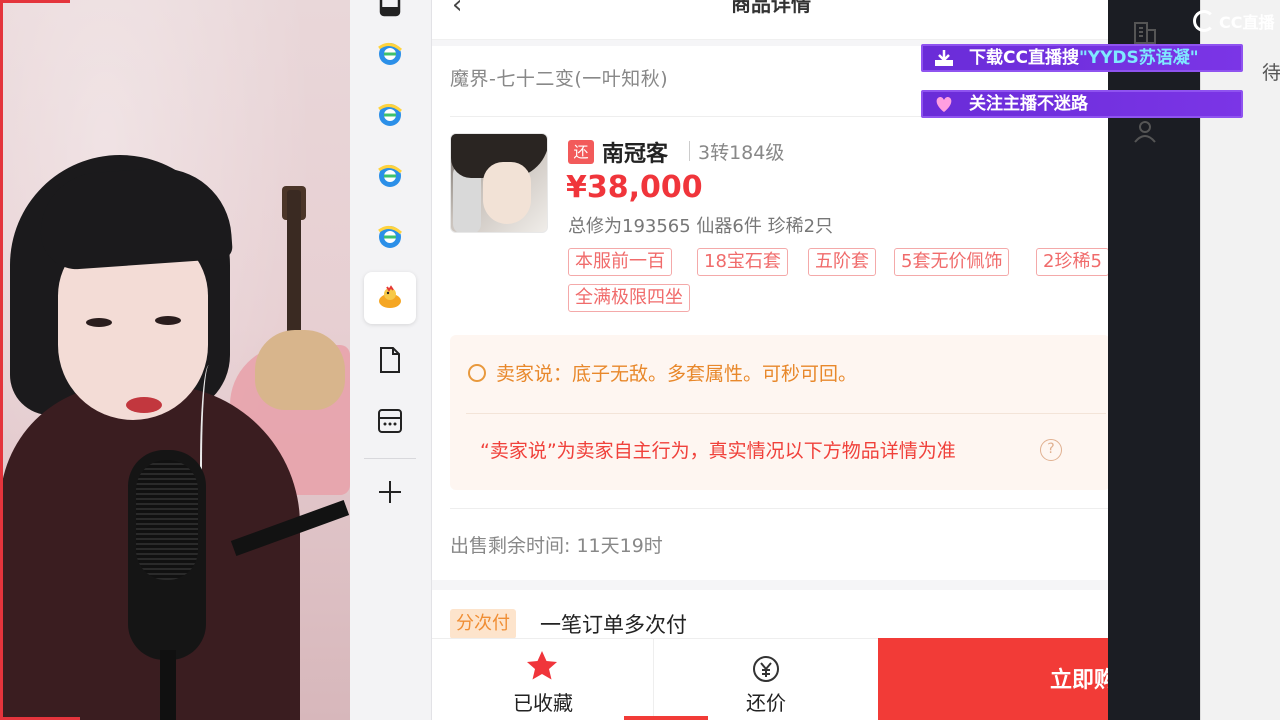 This screenshot has width=1280, height=720. I want to click on chicken-app-icon, so click(390, 298).